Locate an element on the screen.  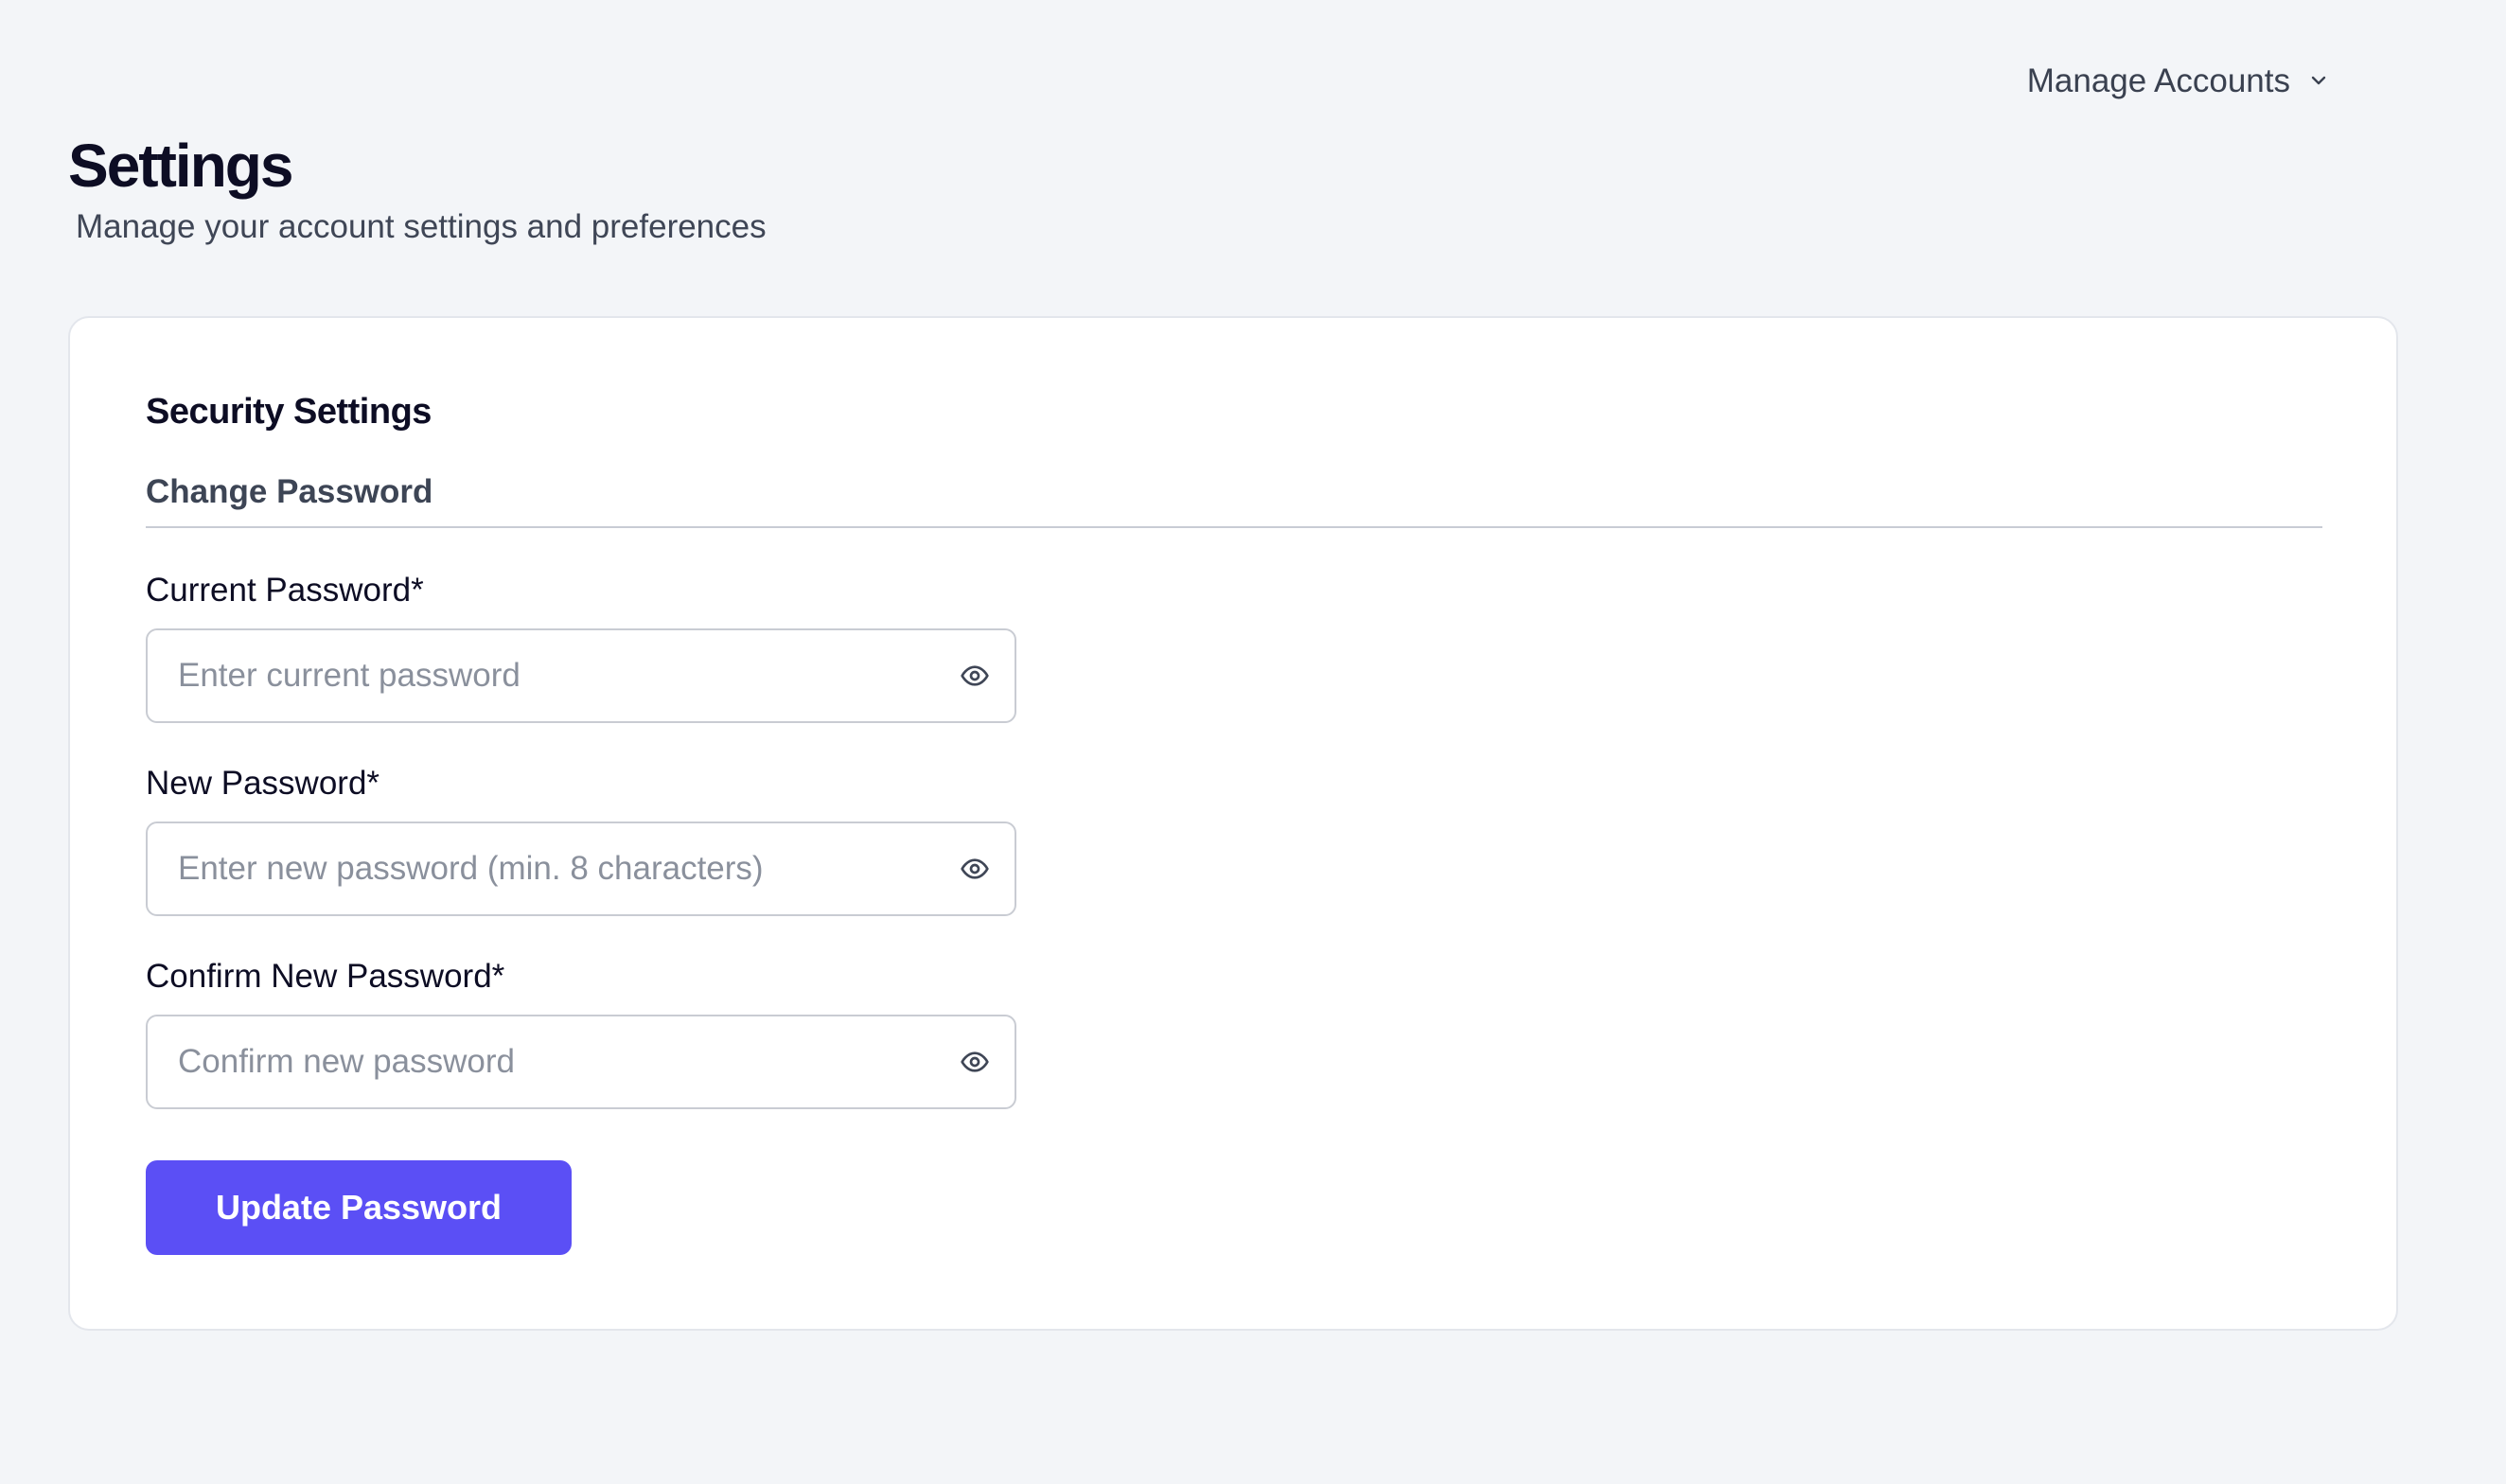
manage-accounts-dropdown: Manage Accounts is located at coordinates (2178, 81).